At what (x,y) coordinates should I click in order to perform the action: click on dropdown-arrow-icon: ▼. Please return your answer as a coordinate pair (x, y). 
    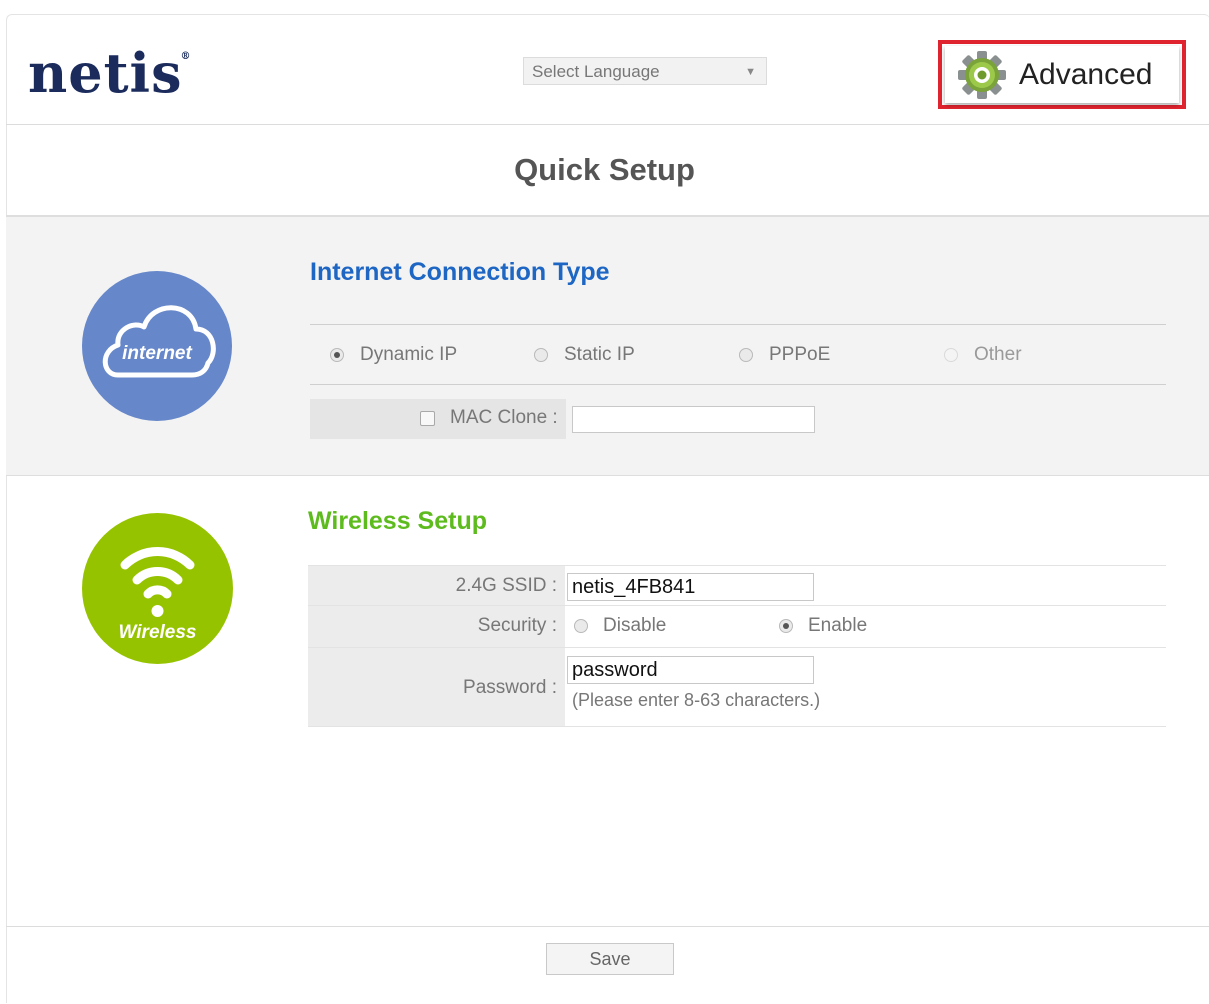
    Looking at the image, I should click on (750, 72).